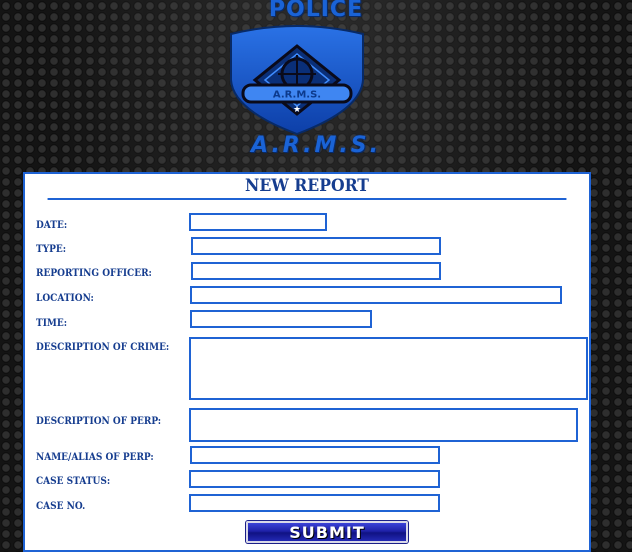 This screenshot has width=632, height=552. What do you see at coordinates (65, 298) in the screenshot?
I see `location-label: LOCATION:` at bounding box center [65, 298].